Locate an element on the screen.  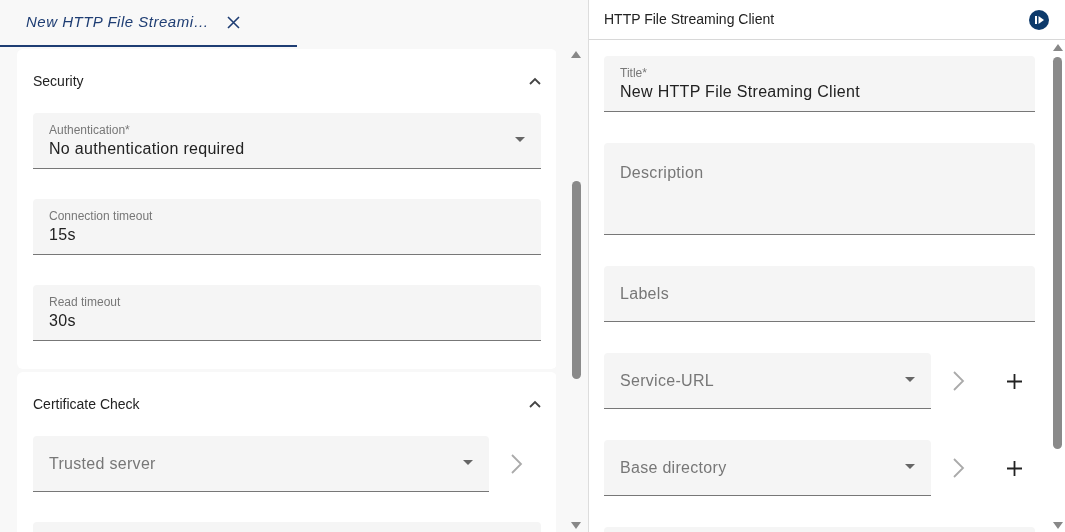
field-placeholder: Base directory is located at coordinates (673, 467).